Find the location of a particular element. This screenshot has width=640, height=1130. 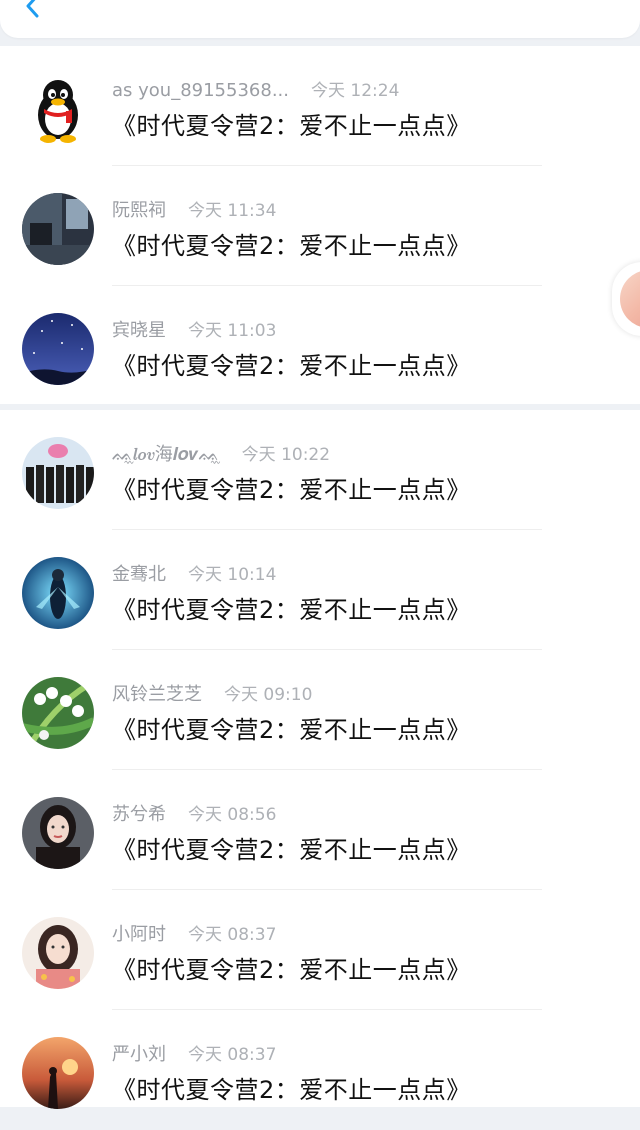

message-row: 金骞北 今天 10:14 《时代夏令营2：爱不止一点点》 is located at coordinates (320, 590).